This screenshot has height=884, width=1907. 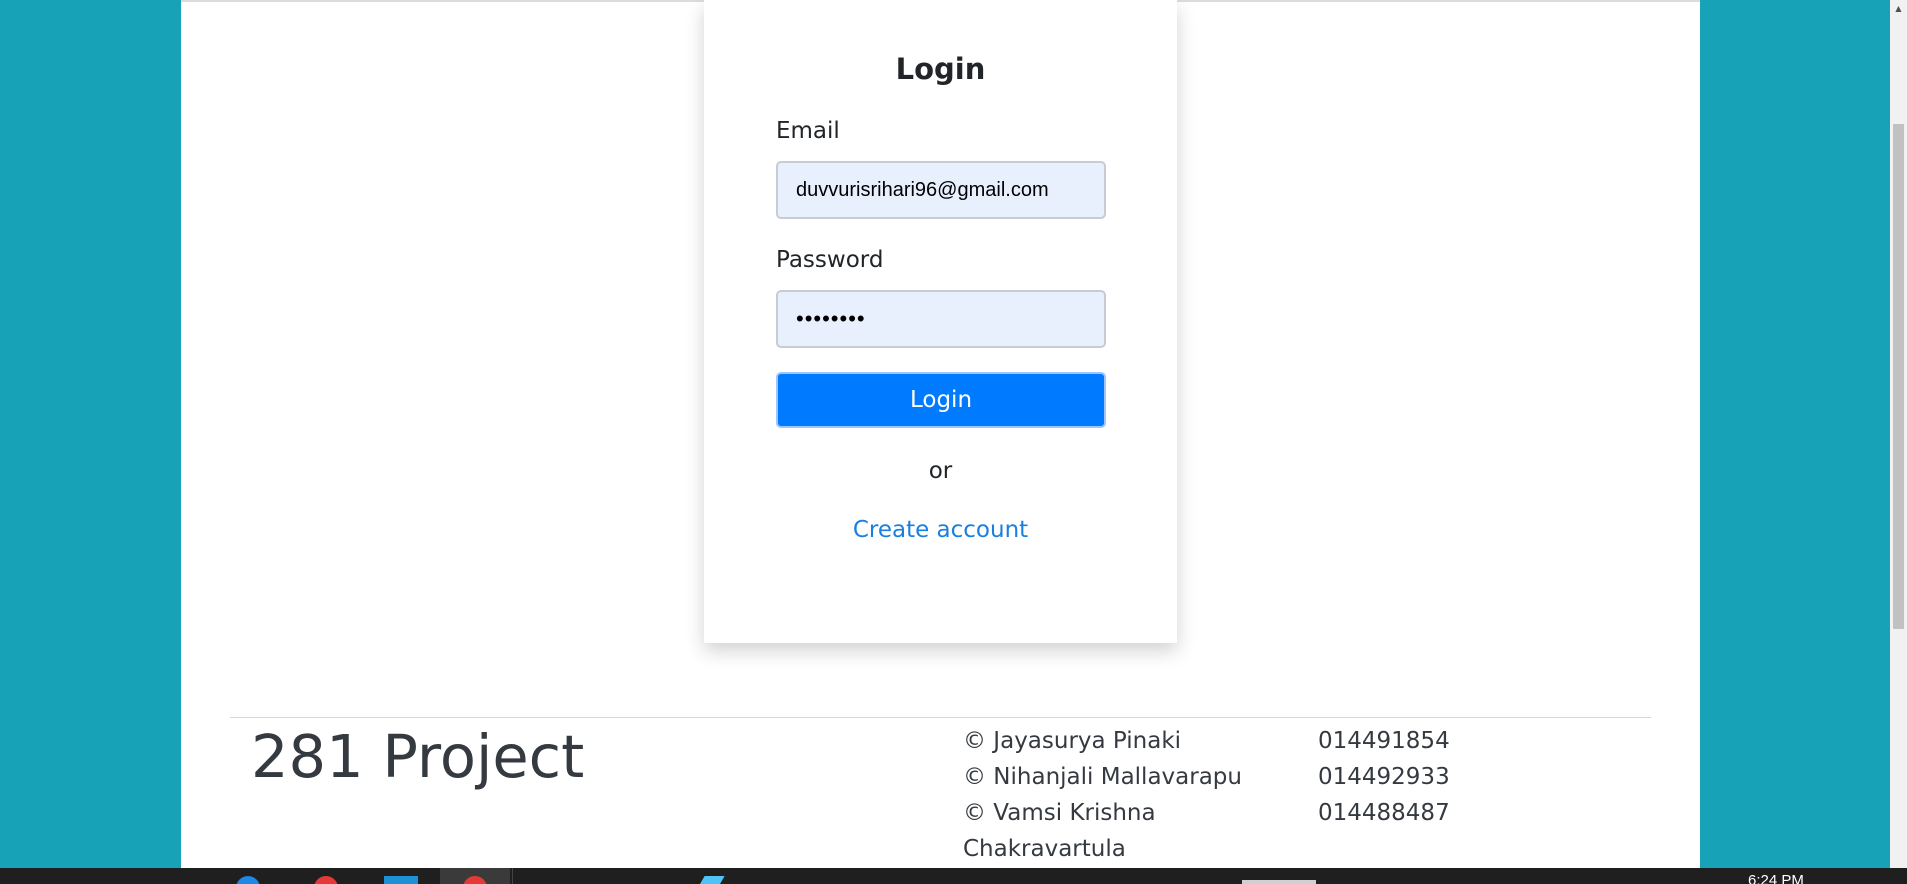 What do you see at coordinates (1776, 878) in the screenshot?
I see `taskbar-clock: 6:24 PM` at bounding box center [1776, 878].